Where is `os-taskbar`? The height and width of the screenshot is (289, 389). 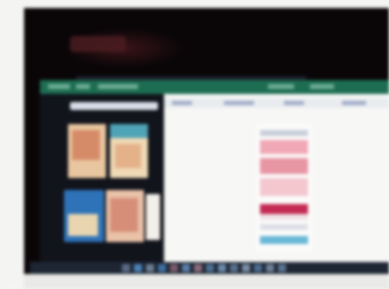 os-taskbar is located at coordinates (209, 268).